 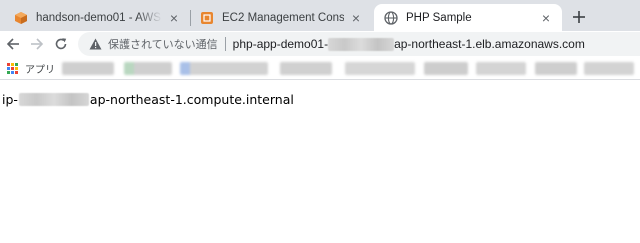 What do you see at coordinates (280, 44) in the screenshot?
I see `url-prefix: php-app-demo01-` at bounding box center [280, 44].